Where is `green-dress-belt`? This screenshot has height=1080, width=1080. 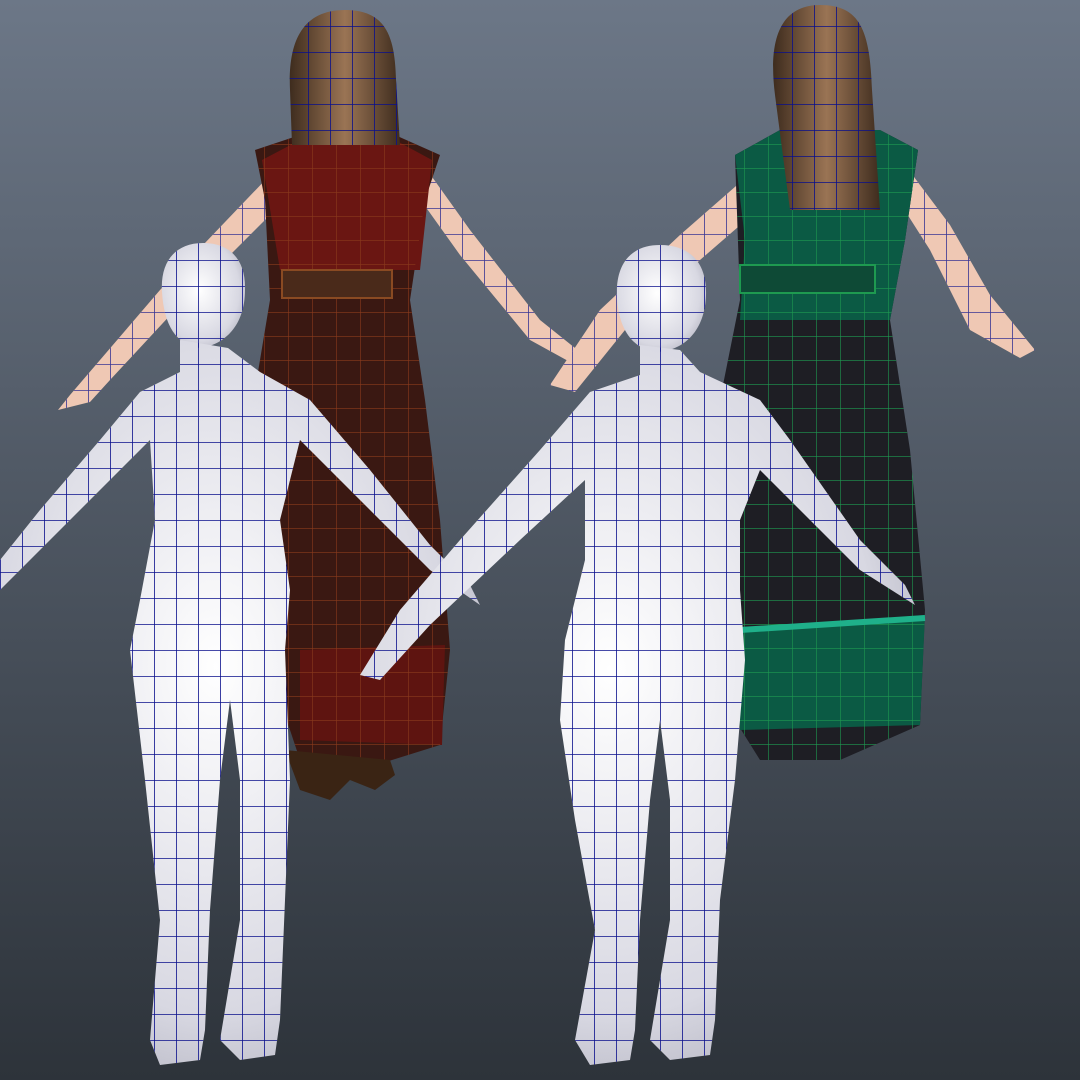
green-dress-belt is located at coordinates (807, 279).